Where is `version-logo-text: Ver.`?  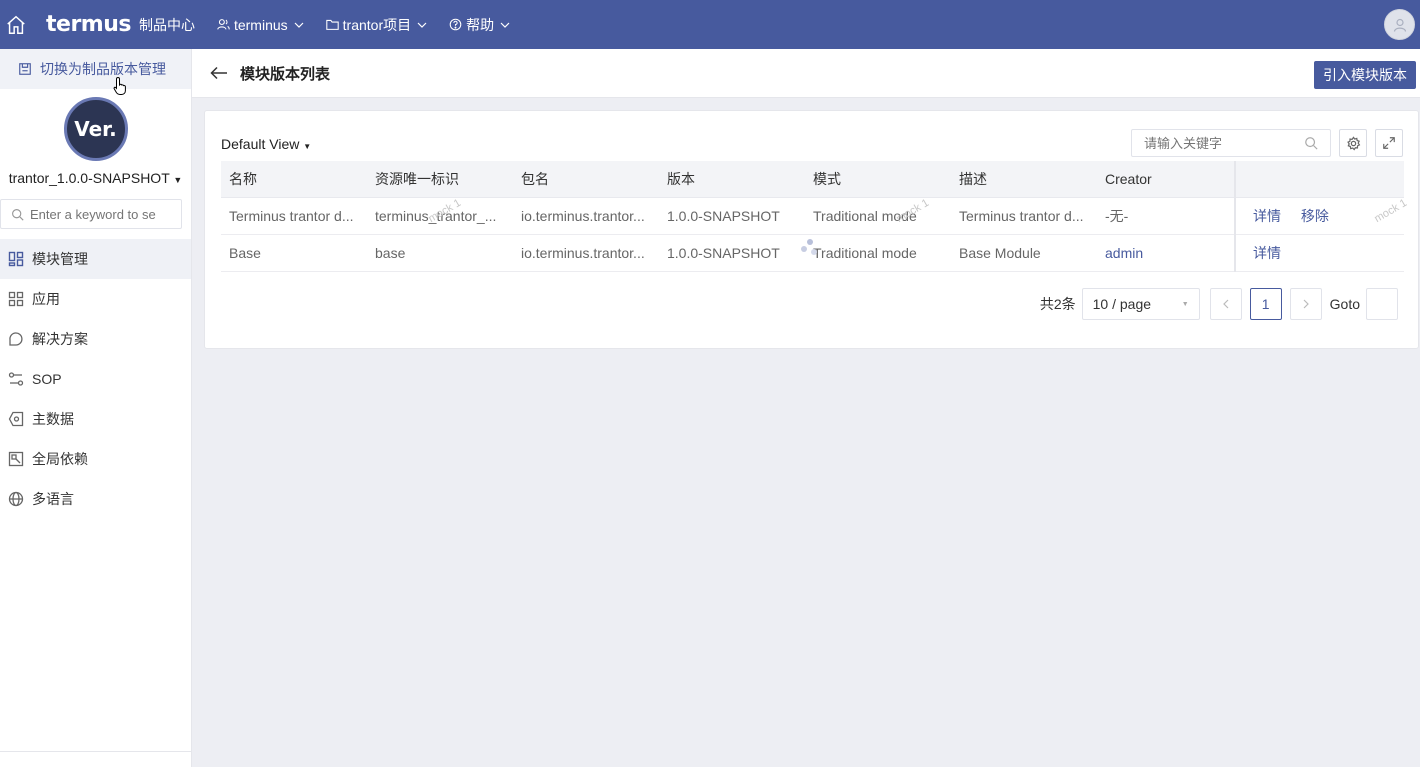
version-logo-text: Ver. is located at coordinates (95, 129).